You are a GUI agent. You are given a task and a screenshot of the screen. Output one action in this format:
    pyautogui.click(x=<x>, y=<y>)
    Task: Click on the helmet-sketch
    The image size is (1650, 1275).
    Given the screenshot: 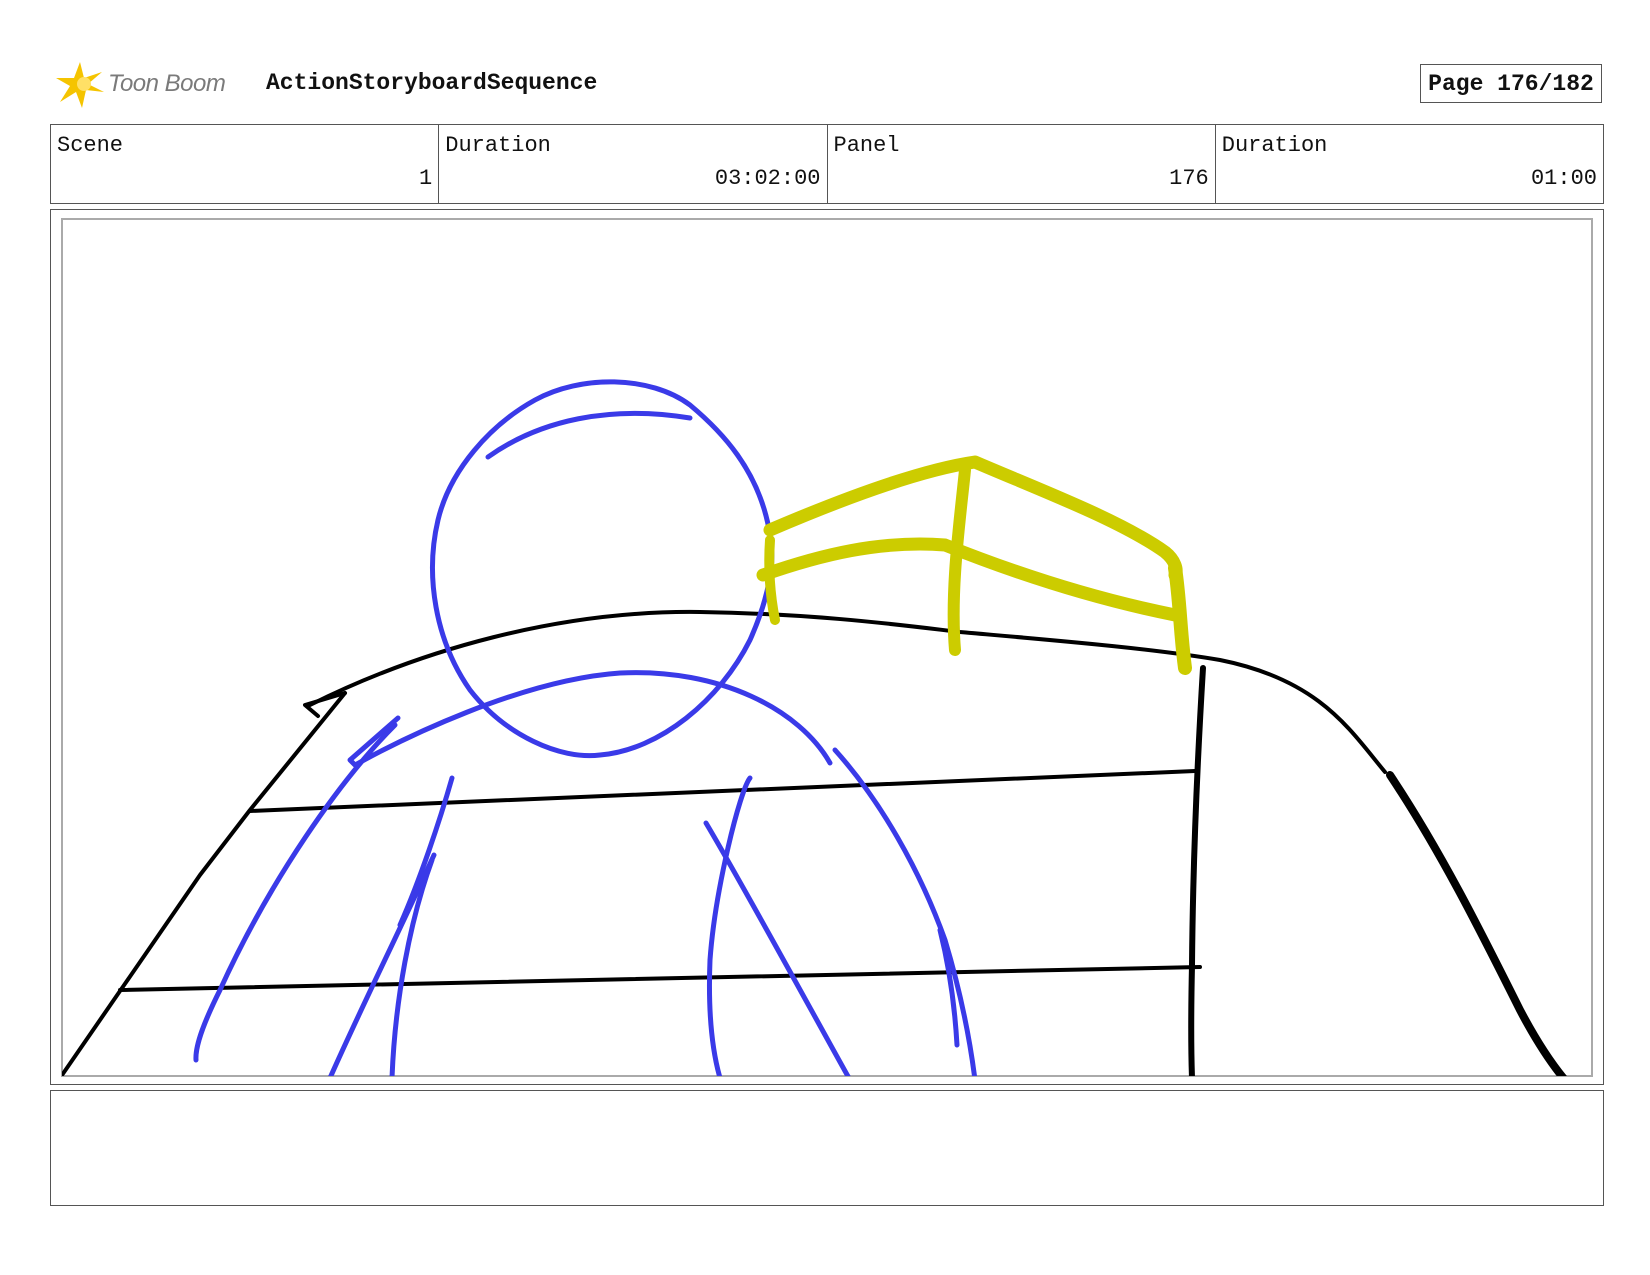 What is the action you would take?
    pyautogui.click(x=974, y=565)
    